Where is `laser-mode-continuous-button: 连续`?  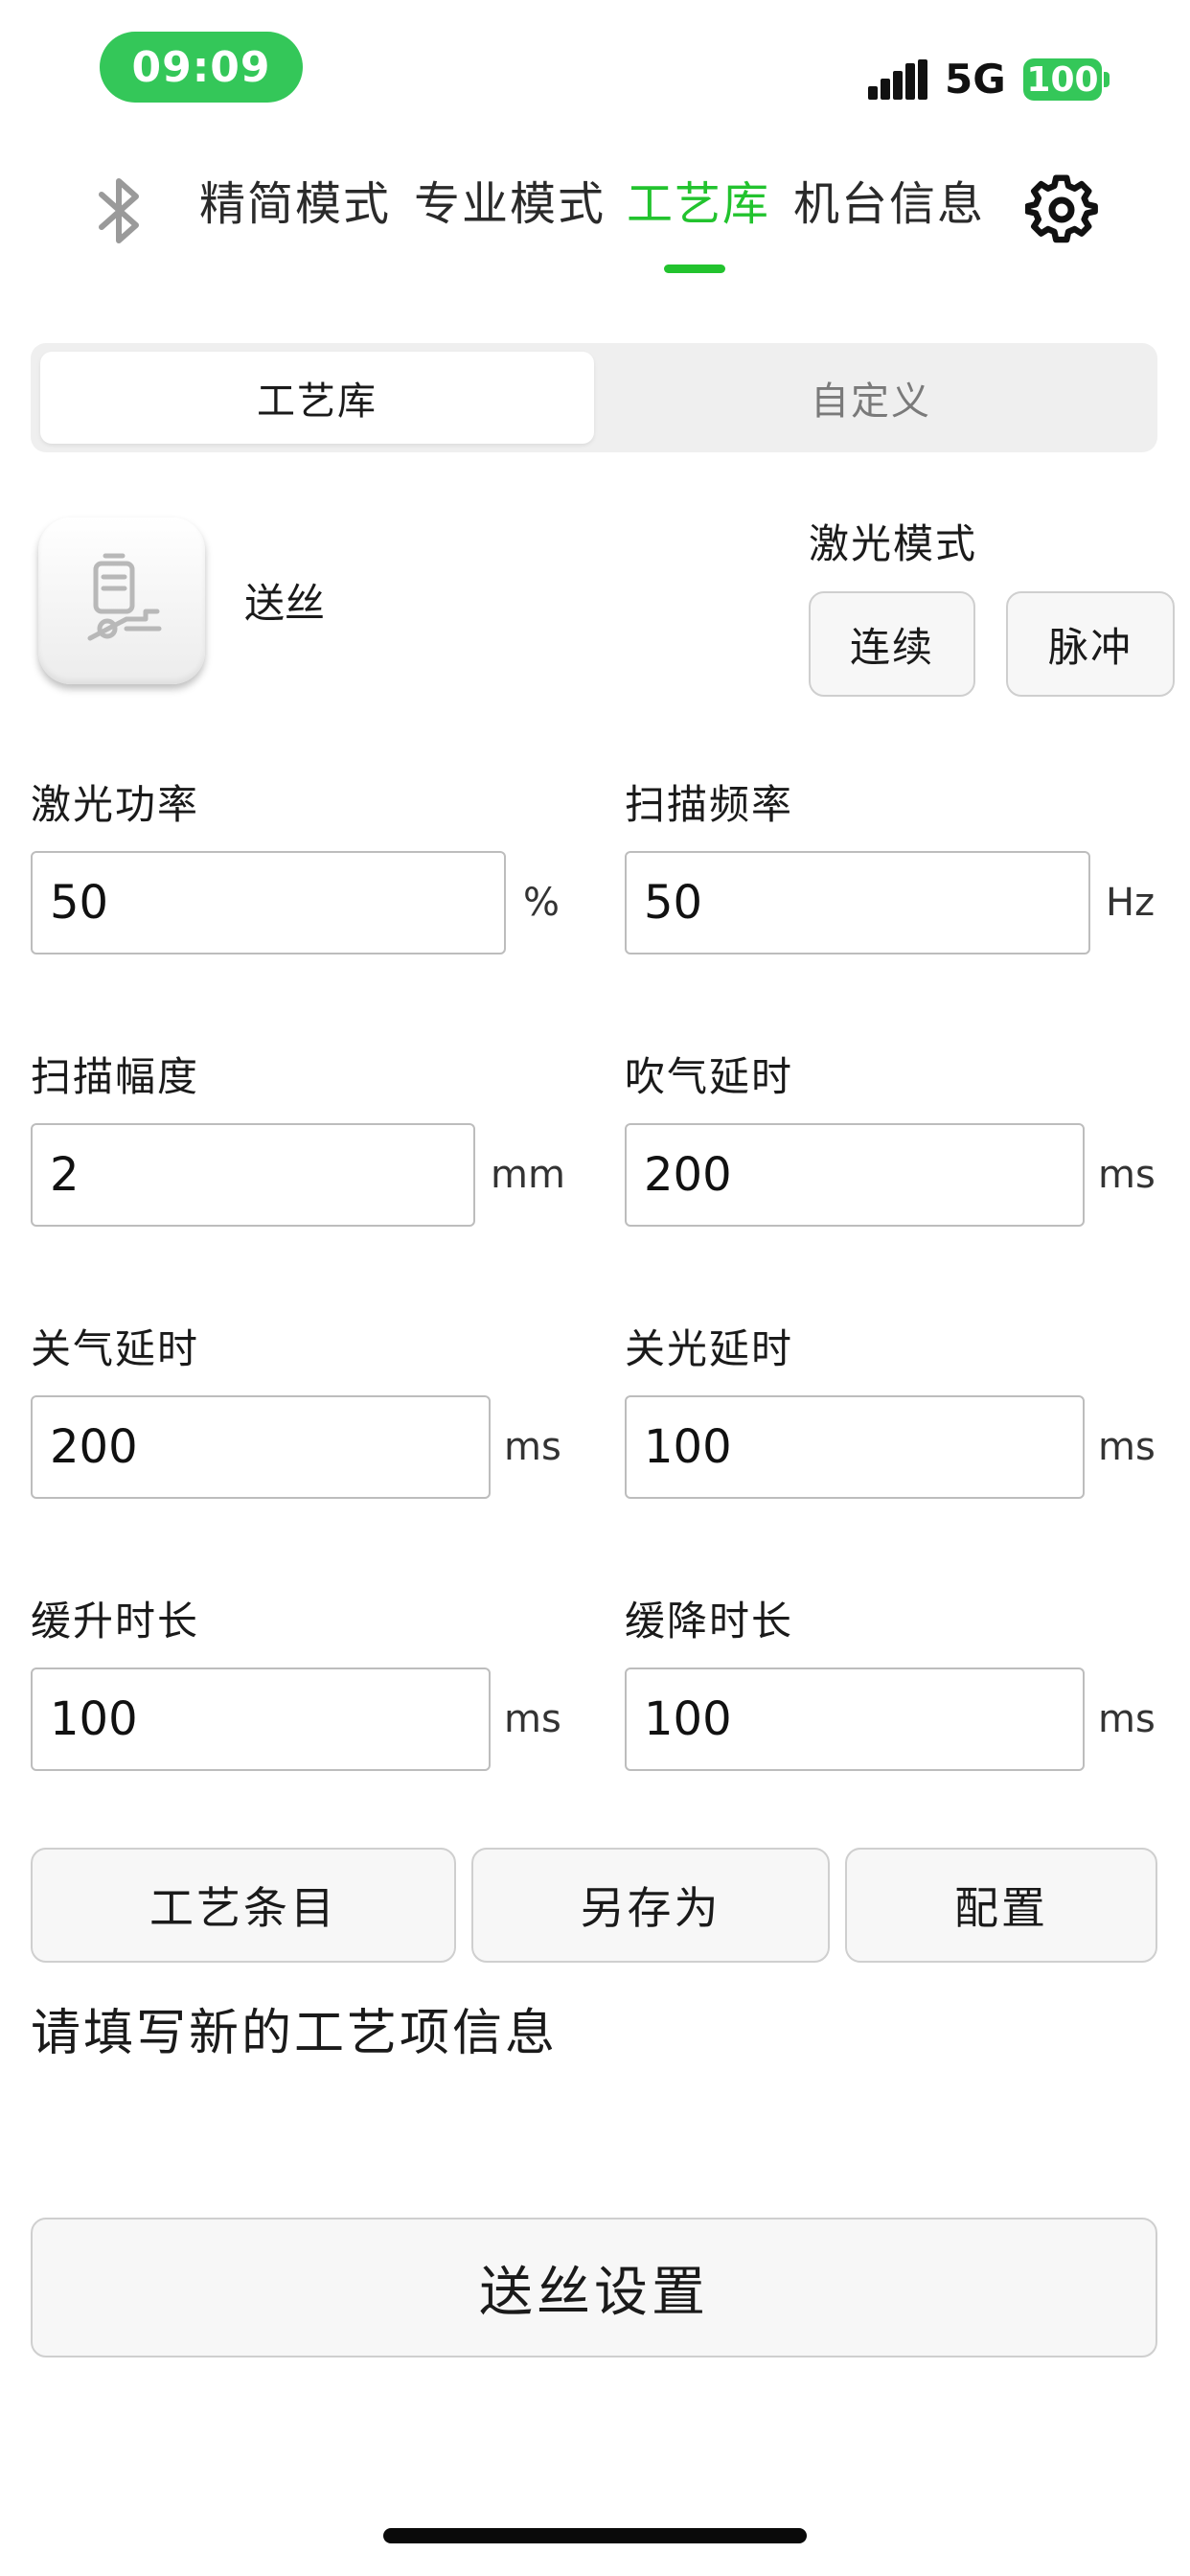
laser-mode-continuous-button: 连续 is located at coordinates (892, 644).